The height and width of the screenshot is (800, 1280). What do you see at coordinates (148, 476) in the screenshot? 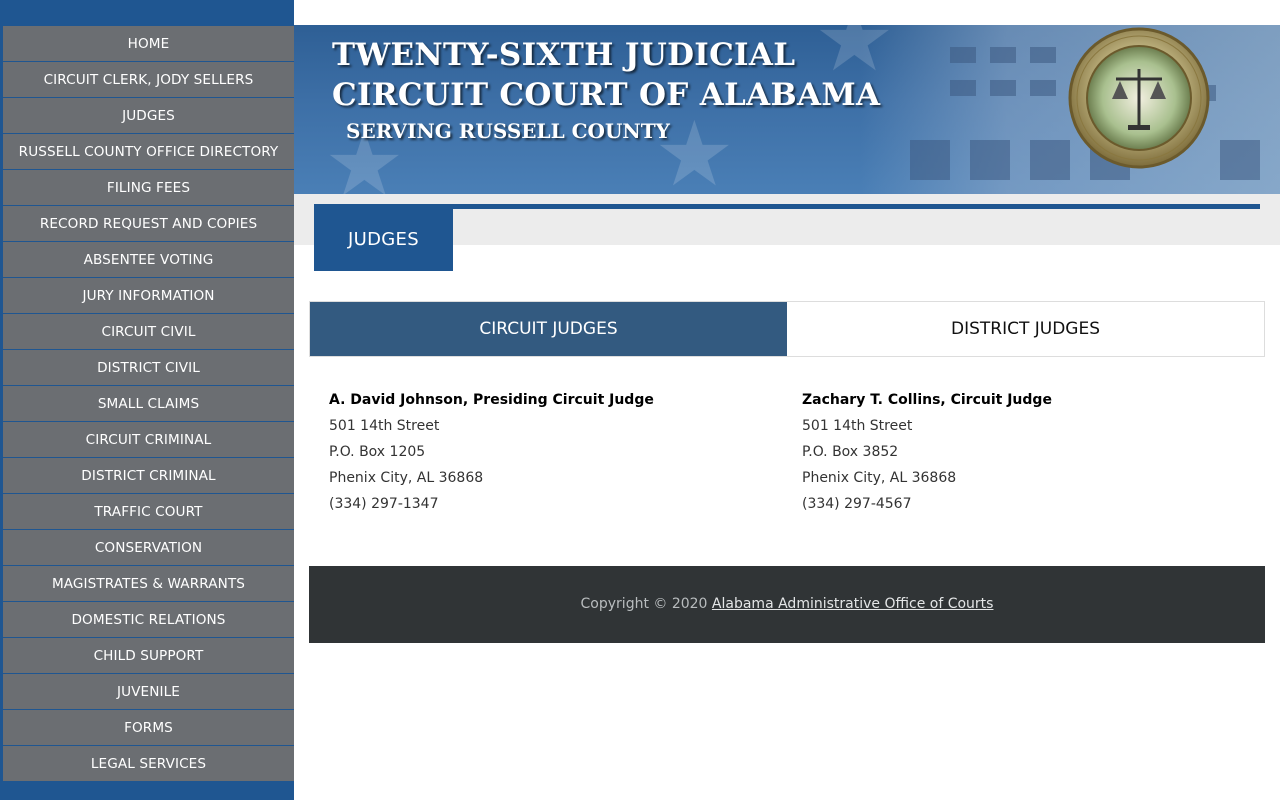
I see `nav-item-district-criminal: DISTRICT CRIMINAL` at bounding box center [148, 476].